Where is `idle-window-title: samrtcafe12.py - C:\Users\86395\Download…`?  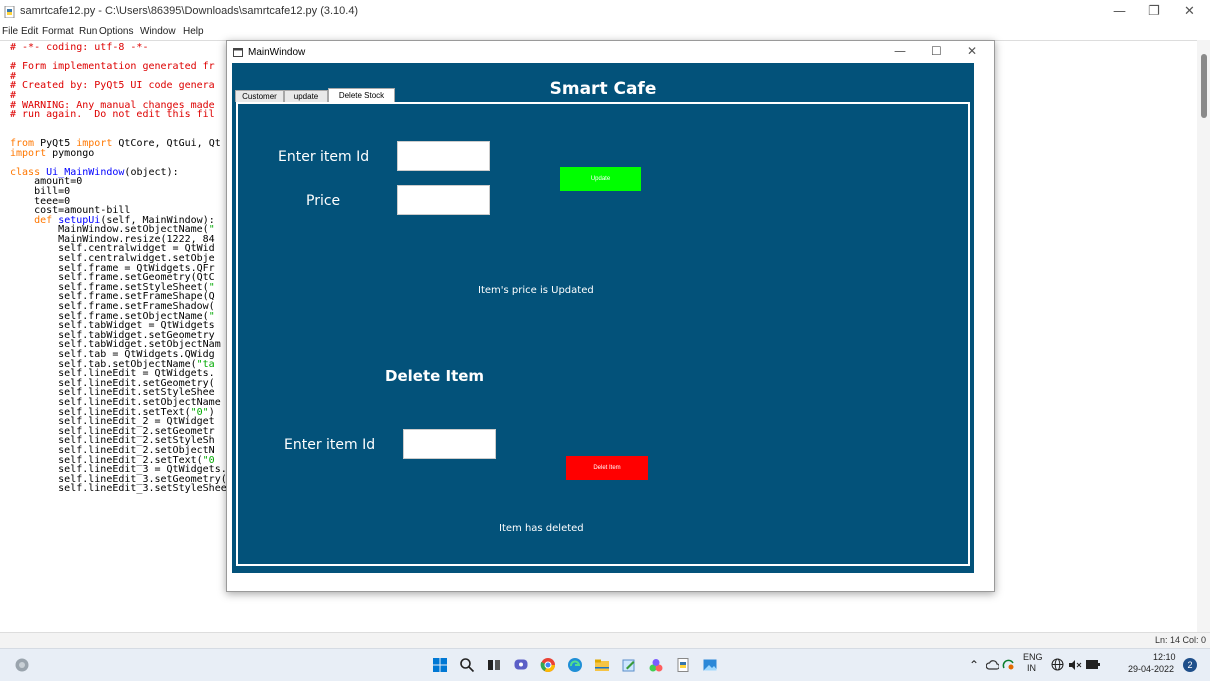
idle-window-title: samrtcafe12.py - C:\Users\86395\Download… is located at coordinates (189, 11).